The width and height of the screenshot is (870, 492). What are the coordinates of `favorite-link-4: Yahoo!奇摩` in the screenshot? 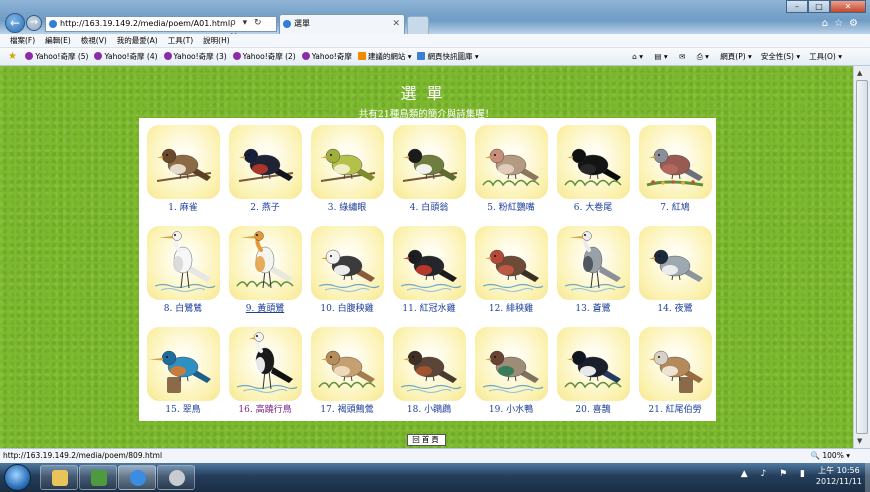 It's located at (326, 57).